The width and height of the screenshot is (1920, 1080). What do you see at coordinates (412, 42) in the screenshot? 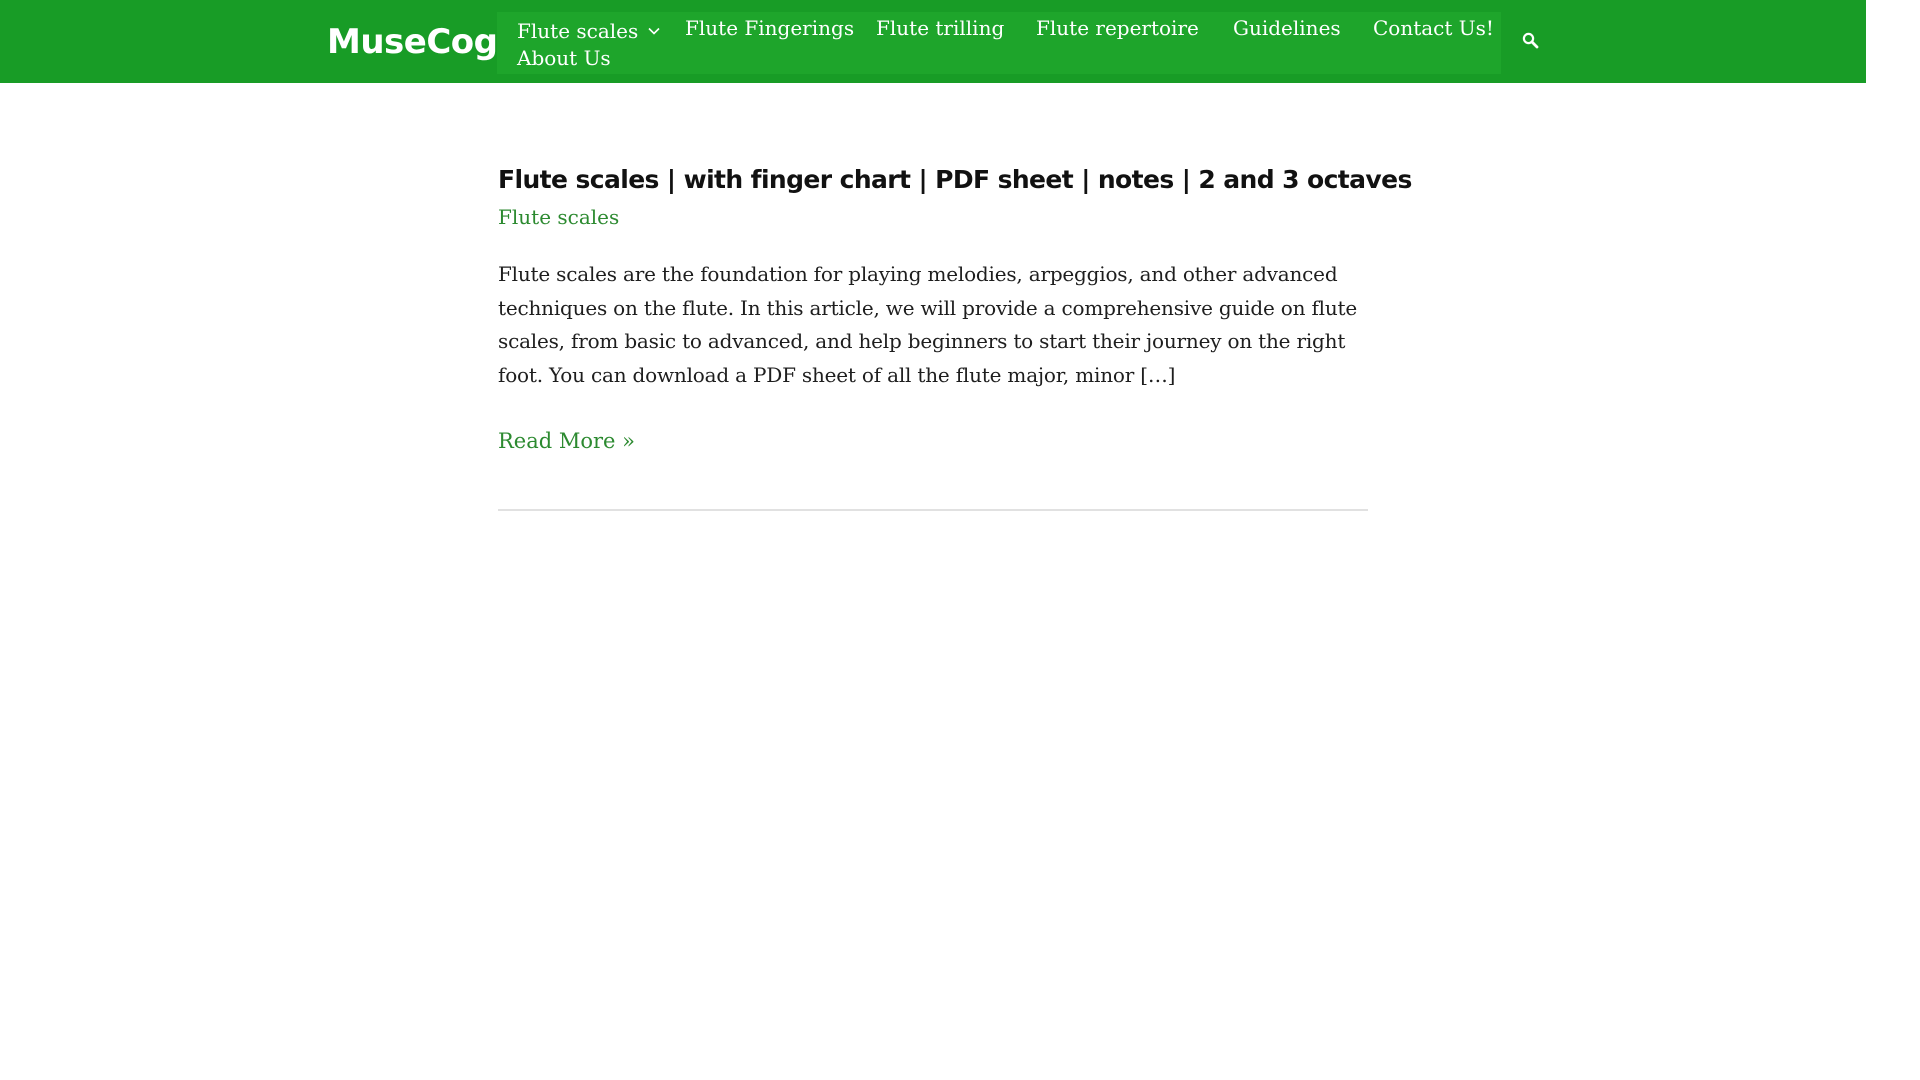
I see `site-logo: MuseCog` at bounding box center [412, 42].